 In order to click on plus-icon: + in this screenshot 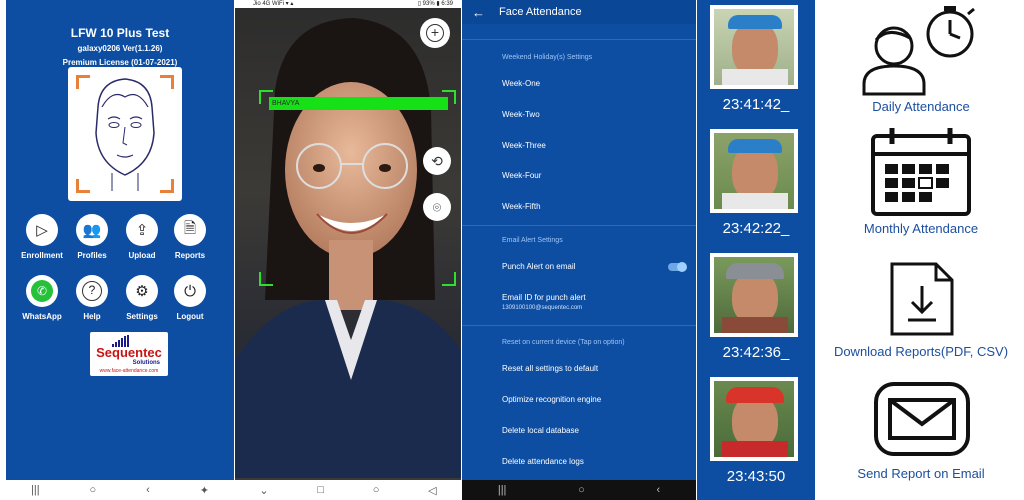, I will do `click(435, 33)`.